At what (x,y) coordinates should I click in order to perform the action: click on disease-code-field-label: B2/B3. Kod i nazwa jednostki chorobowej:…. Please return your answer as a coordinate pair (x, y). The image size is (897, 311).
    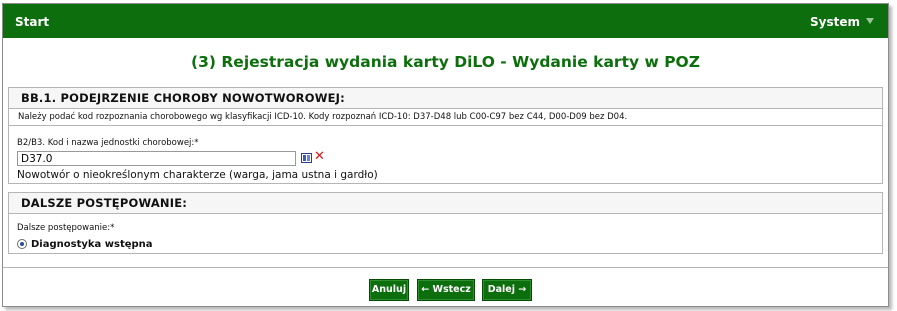
    Looking at the image, I should click on (108, 143).